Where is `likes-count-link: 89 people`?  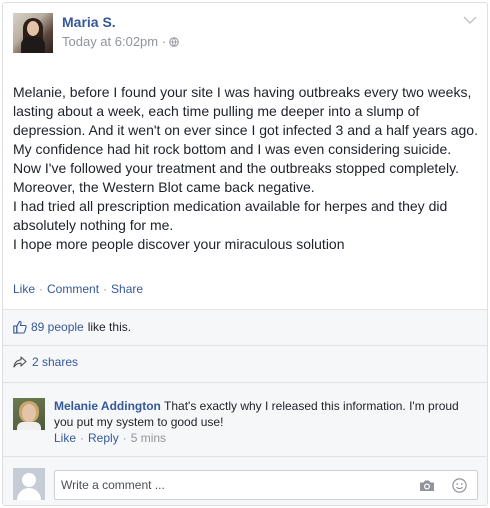 likes-count-link: 89 people is located at coordinates (57, 327).